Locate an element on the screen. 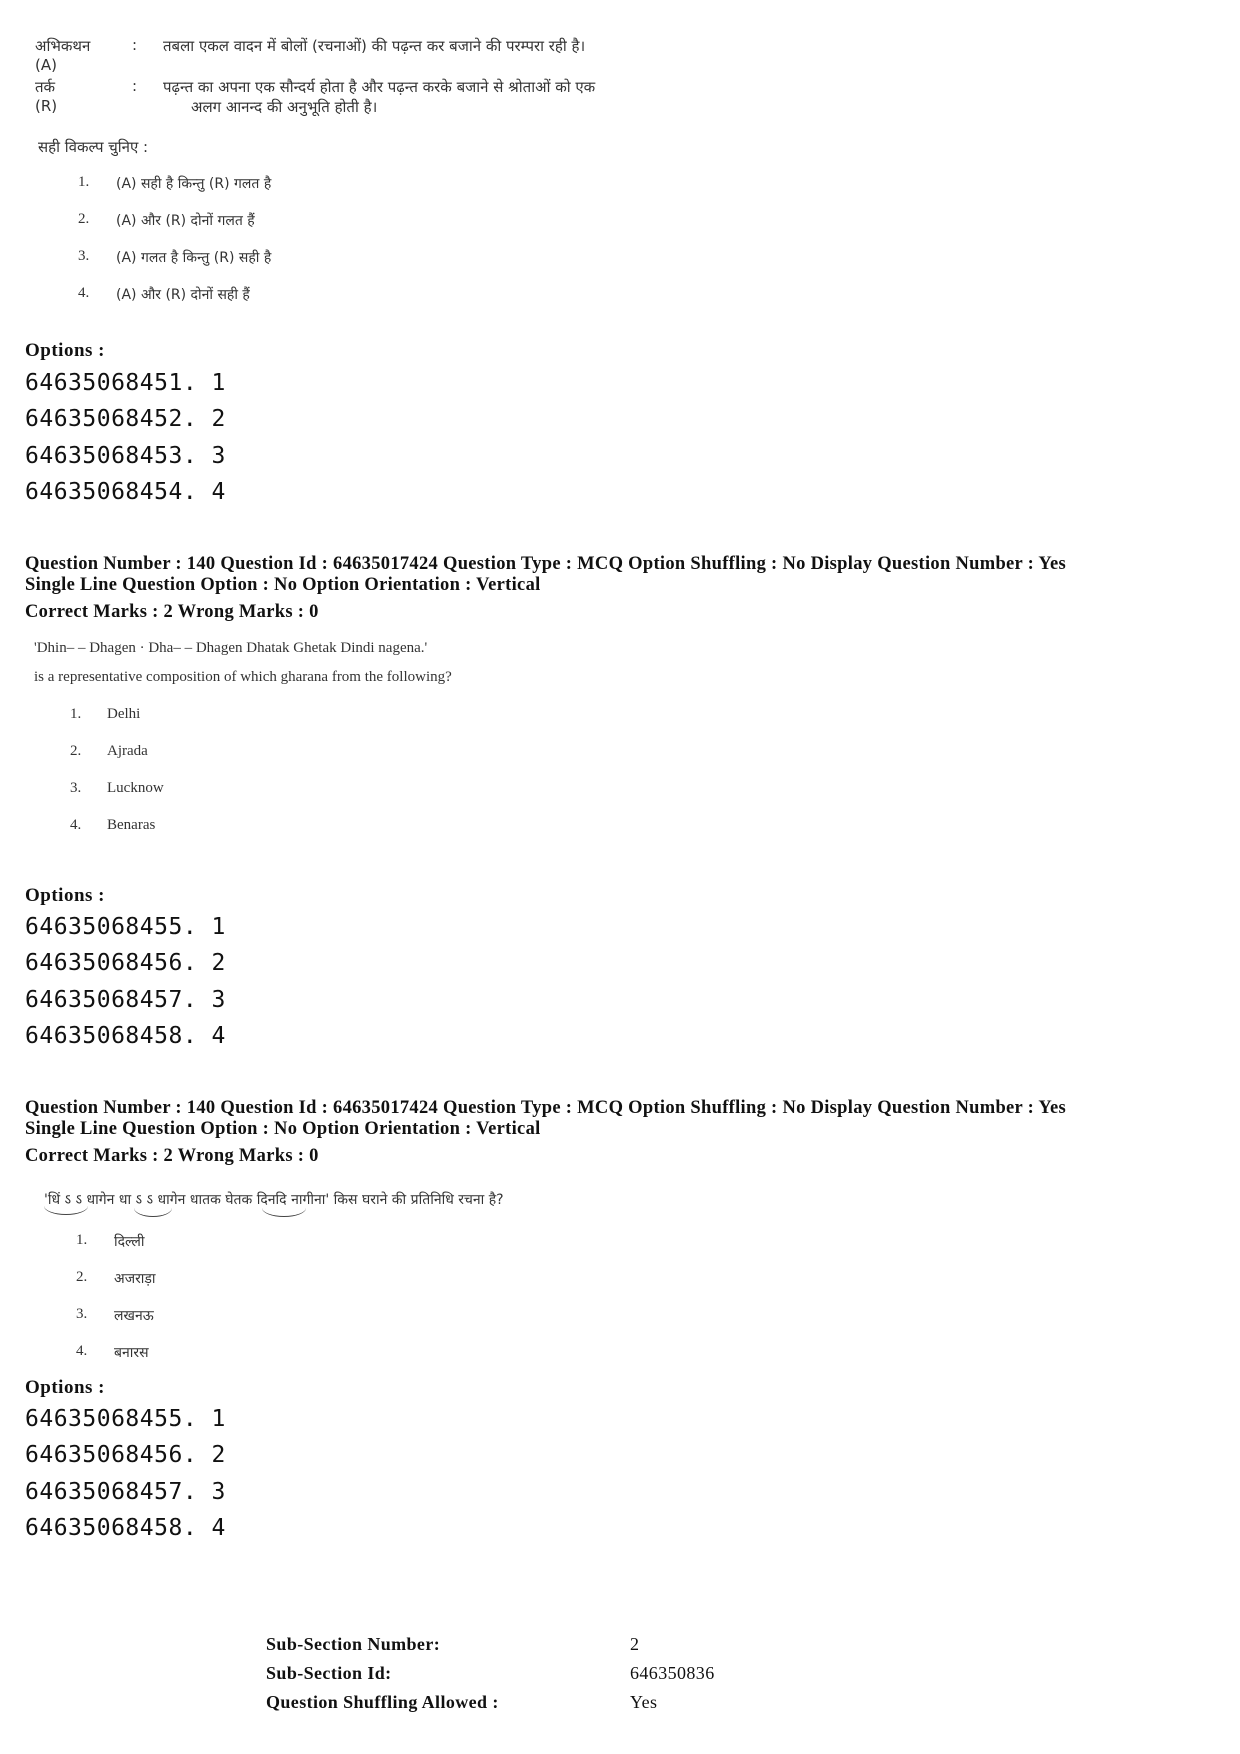 This screenshot has width=1240, height=1754. option-id: 64635068451. 1 is located at coordinates (125, 383).